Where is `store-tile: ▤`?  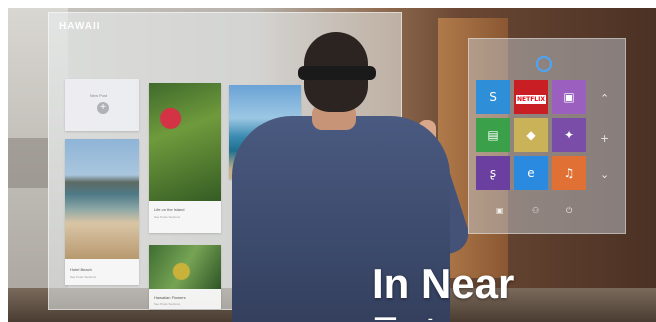 store-tile: ▤ is located at coordinates (493, 135).